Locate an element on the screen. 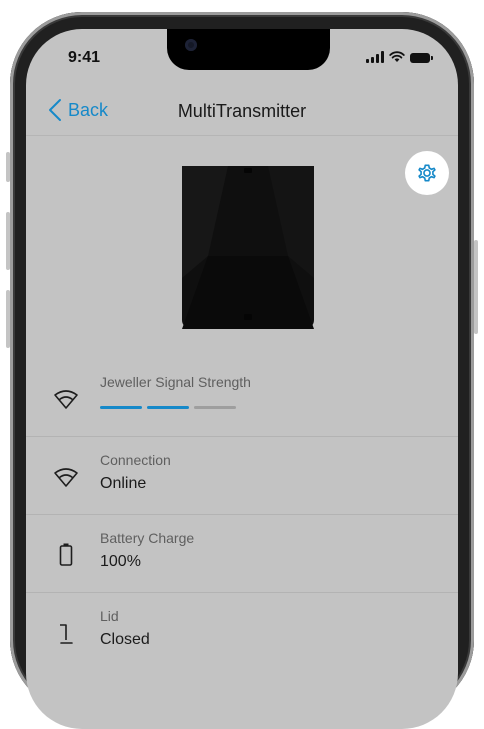 Image resolution: width=484 pixels, height=729 pixels. battery-value: 100% is located at coordinates (120, 561).